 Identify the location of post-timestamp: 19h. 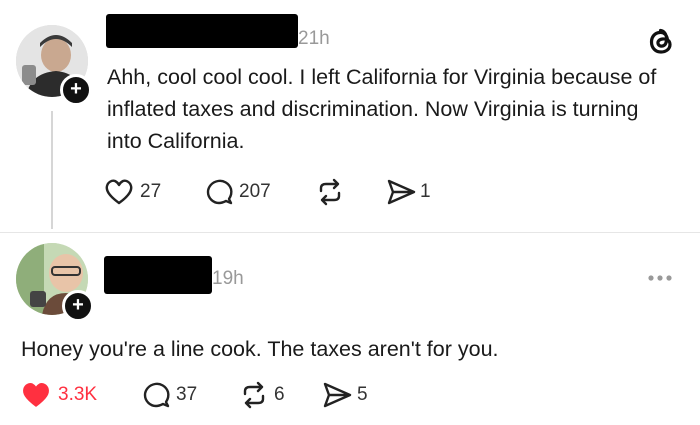
(228, 278).